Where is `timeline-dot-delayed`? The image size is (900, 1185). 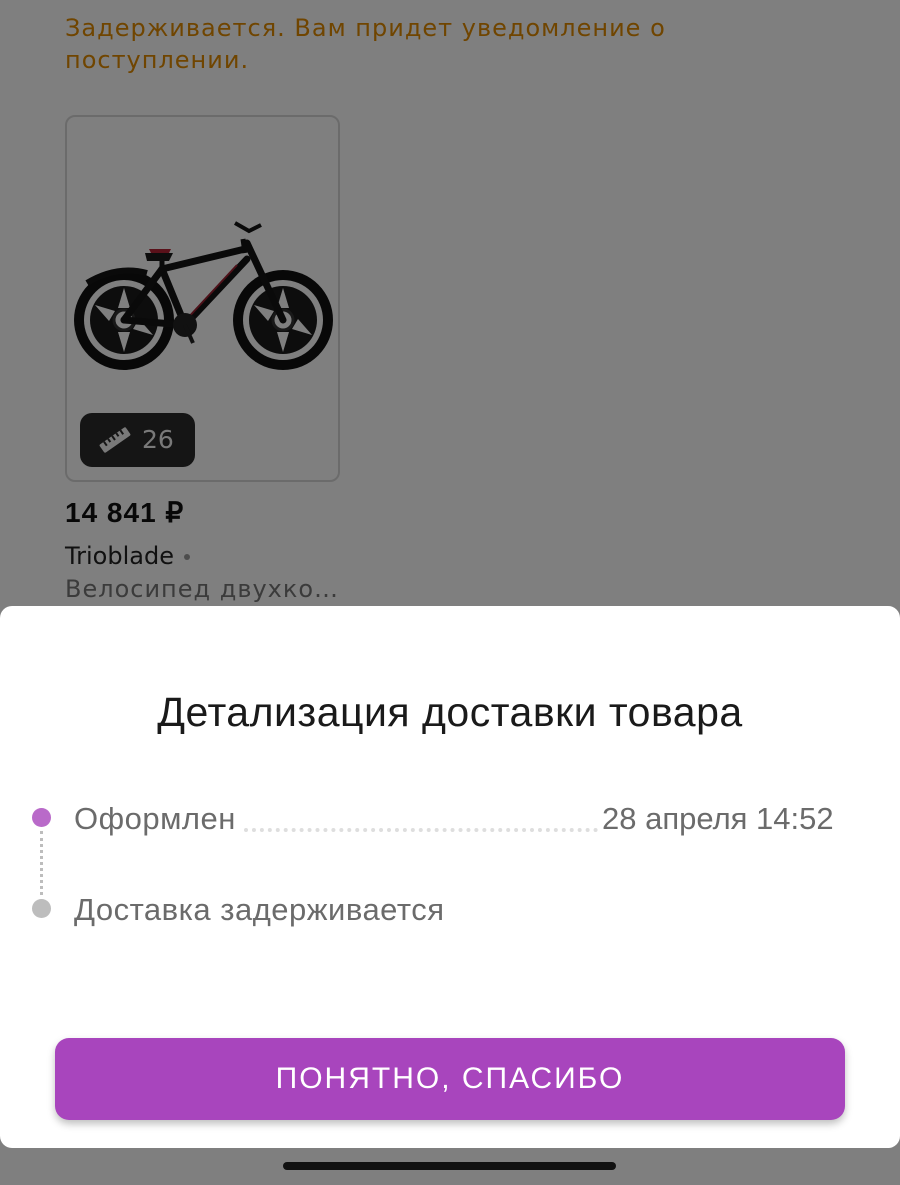 timeline-dot-delayed is located at coordinates (41, 908).